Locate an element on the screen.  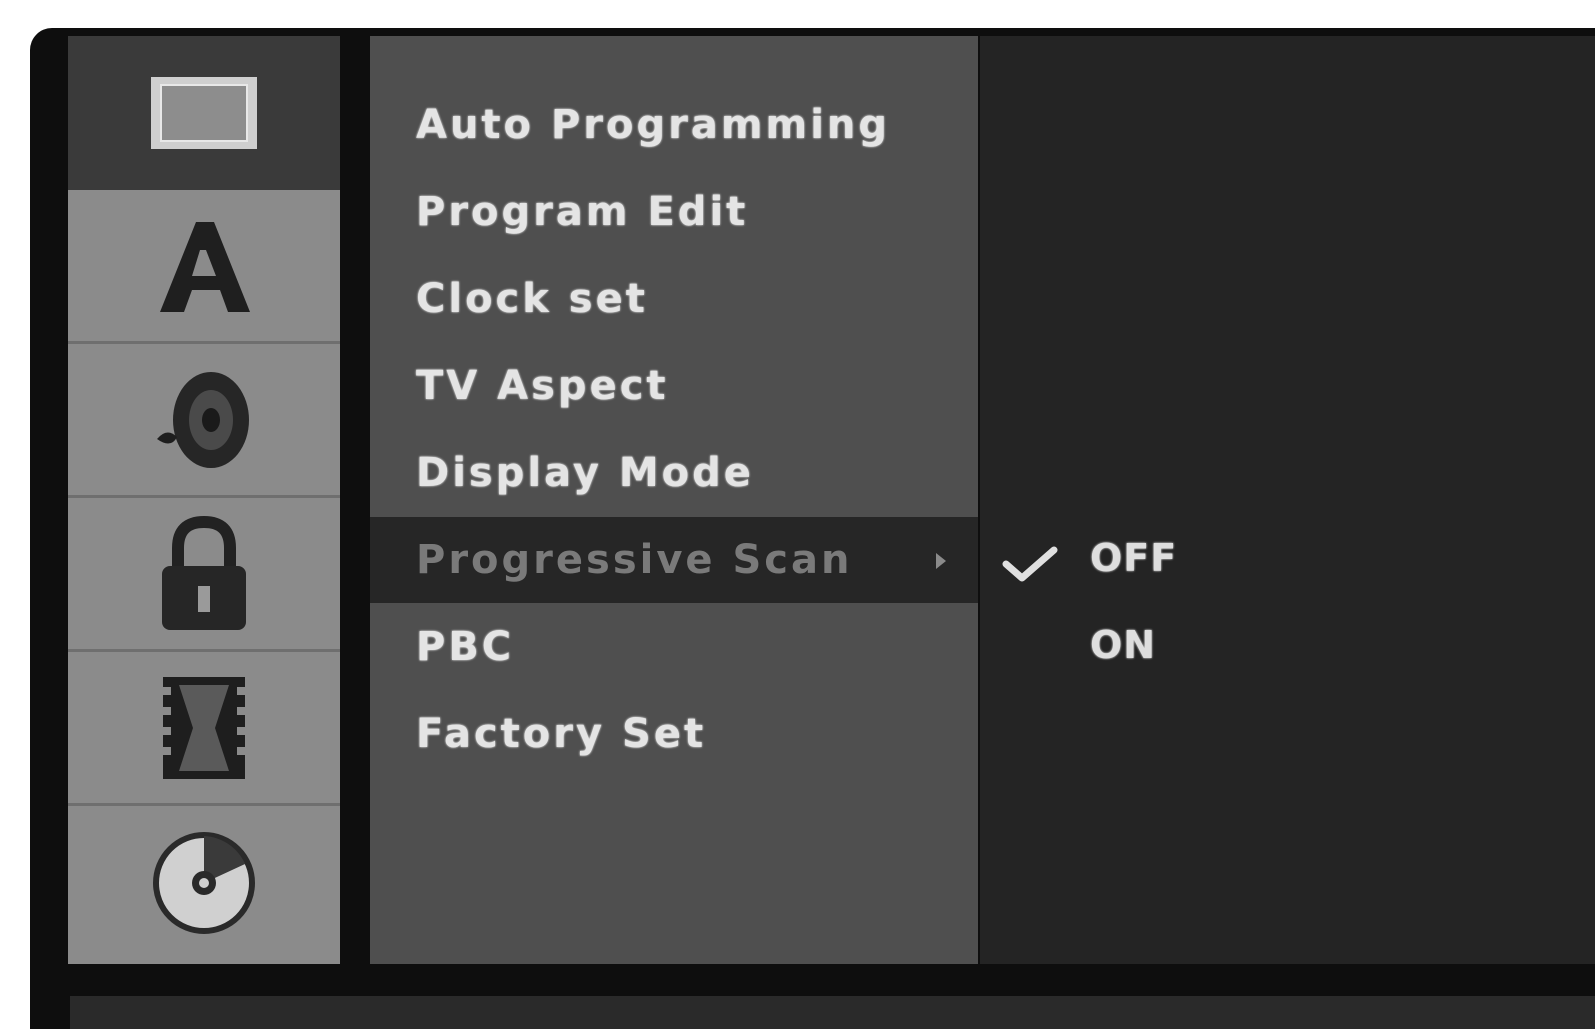
lock-icon is located at coordinates (204, 572).